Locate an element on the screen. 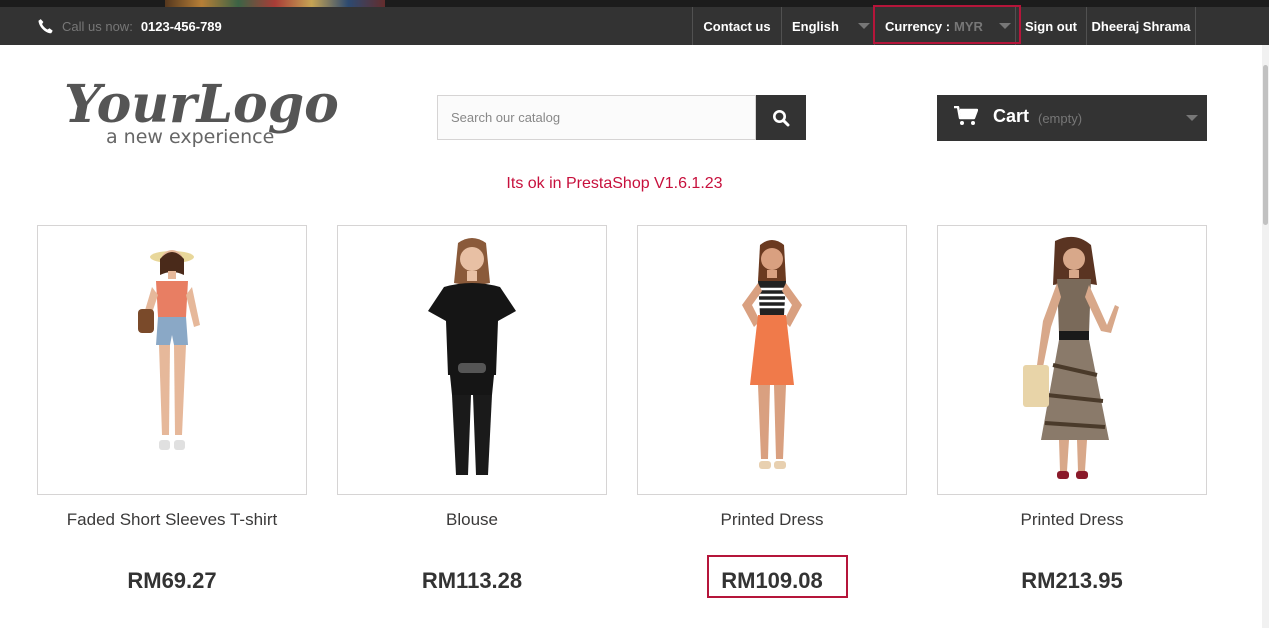 This screenshot has height=628, width=1269. language-label: English is located at coordinates (815, 26).